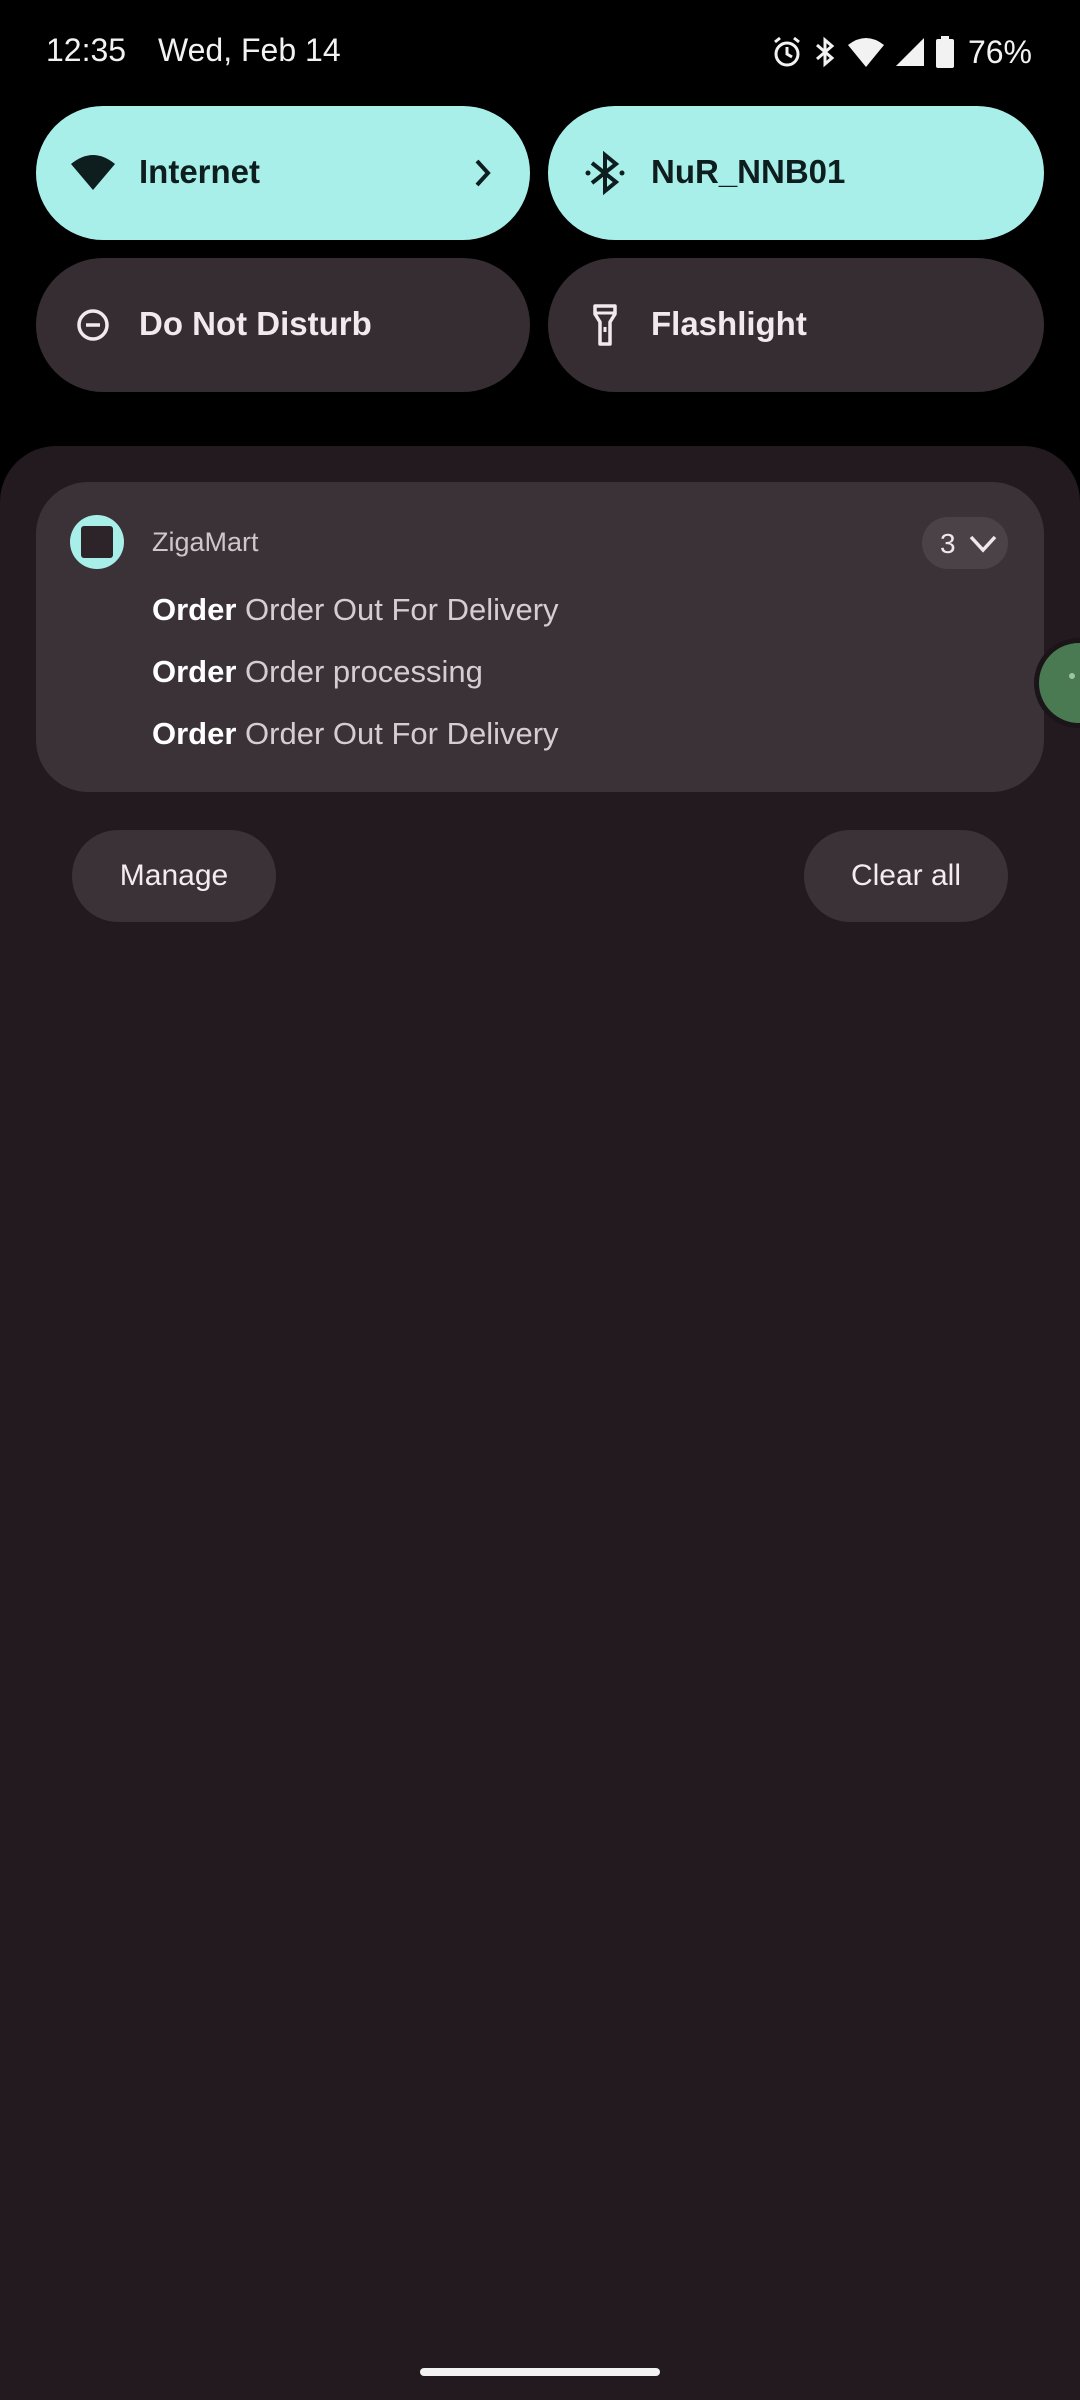 This screenshot has height=2400, width=1080. What do you see at coordinates (364, 671) in the screenshot?
I see `message-text: Order processing` at bounding box center [364, 671].